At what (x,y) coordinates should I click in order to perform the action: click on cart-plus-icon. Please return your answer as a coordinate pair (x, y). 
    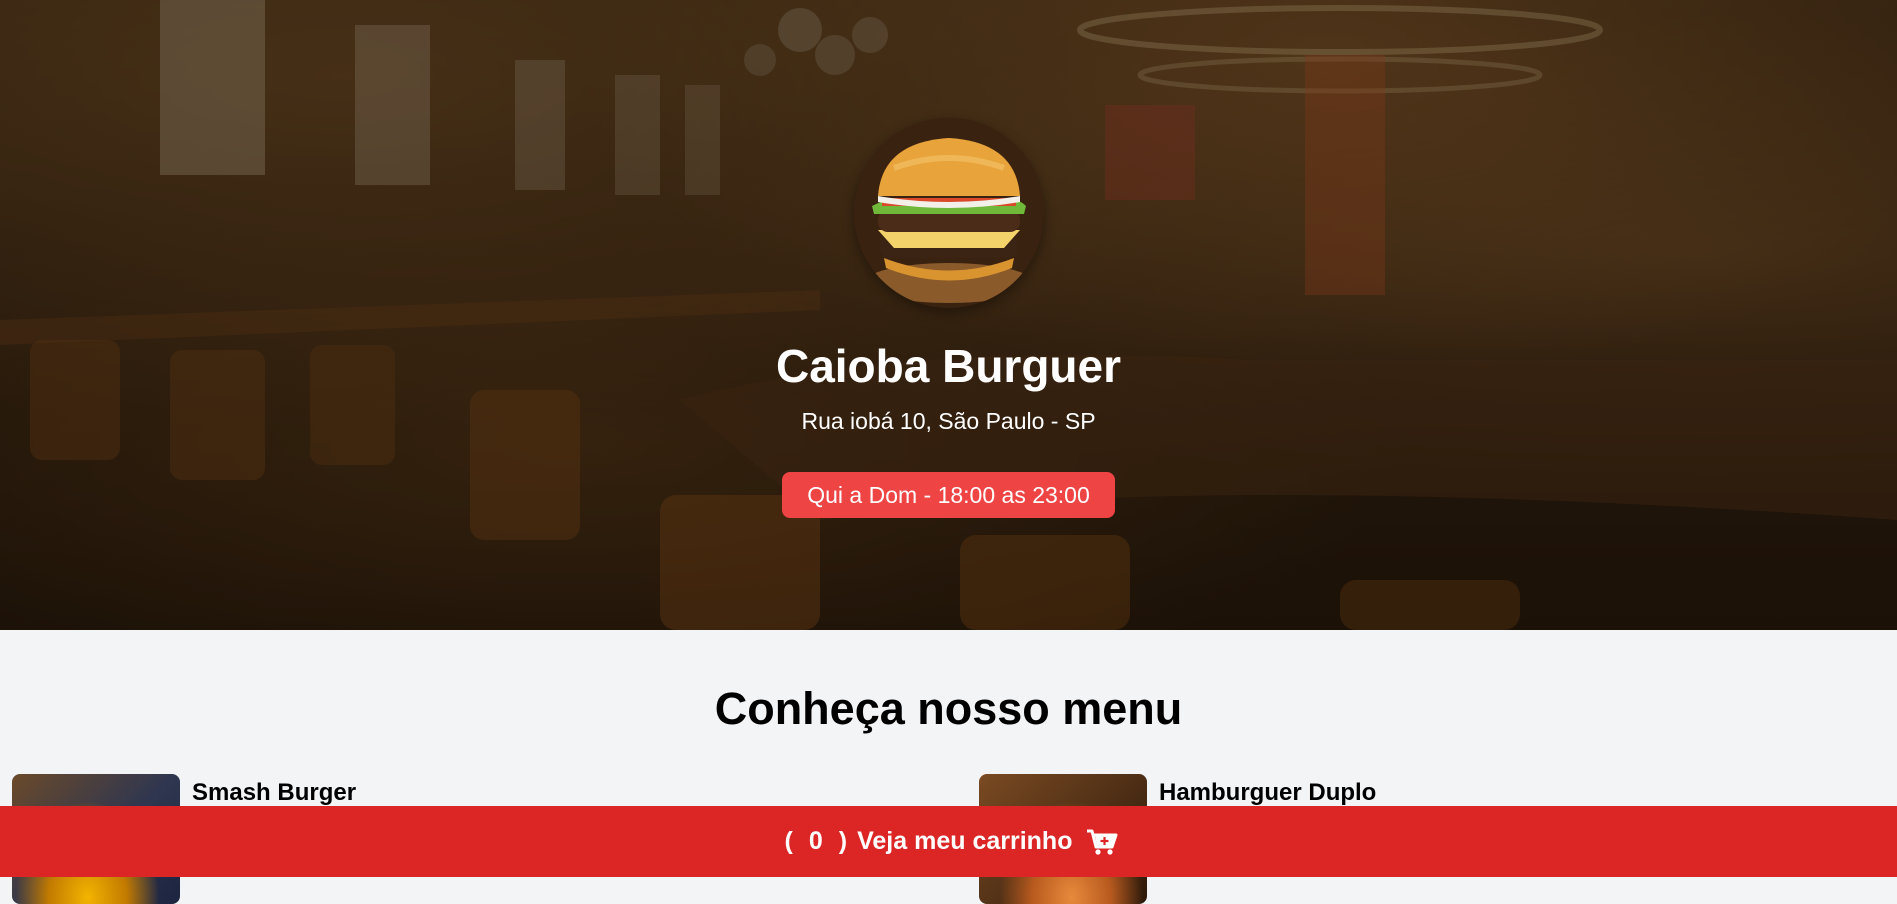
    Looking at the image, I should click on (1102, 842).